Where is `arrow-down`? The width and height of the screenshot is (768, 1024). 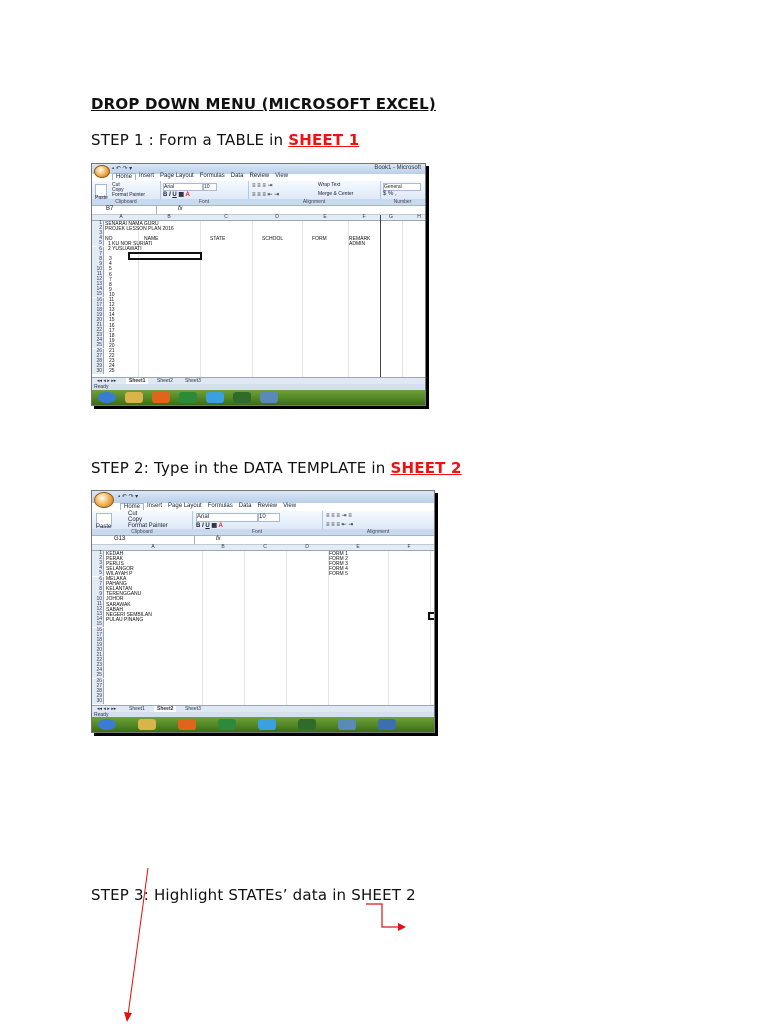
arrow-down is located at coordinates (136, 944).